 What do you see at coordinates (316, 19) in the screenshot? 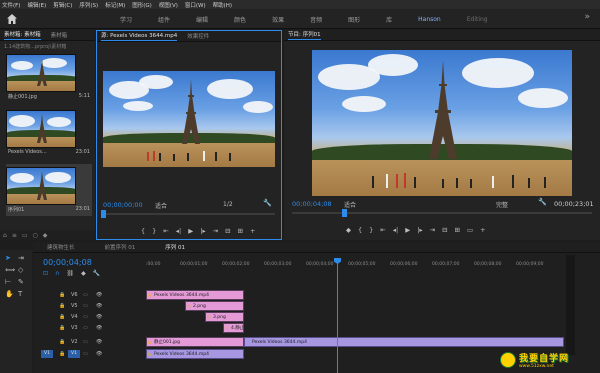
I see `workspace-audio: 音频` at bounding box center [316, 19].